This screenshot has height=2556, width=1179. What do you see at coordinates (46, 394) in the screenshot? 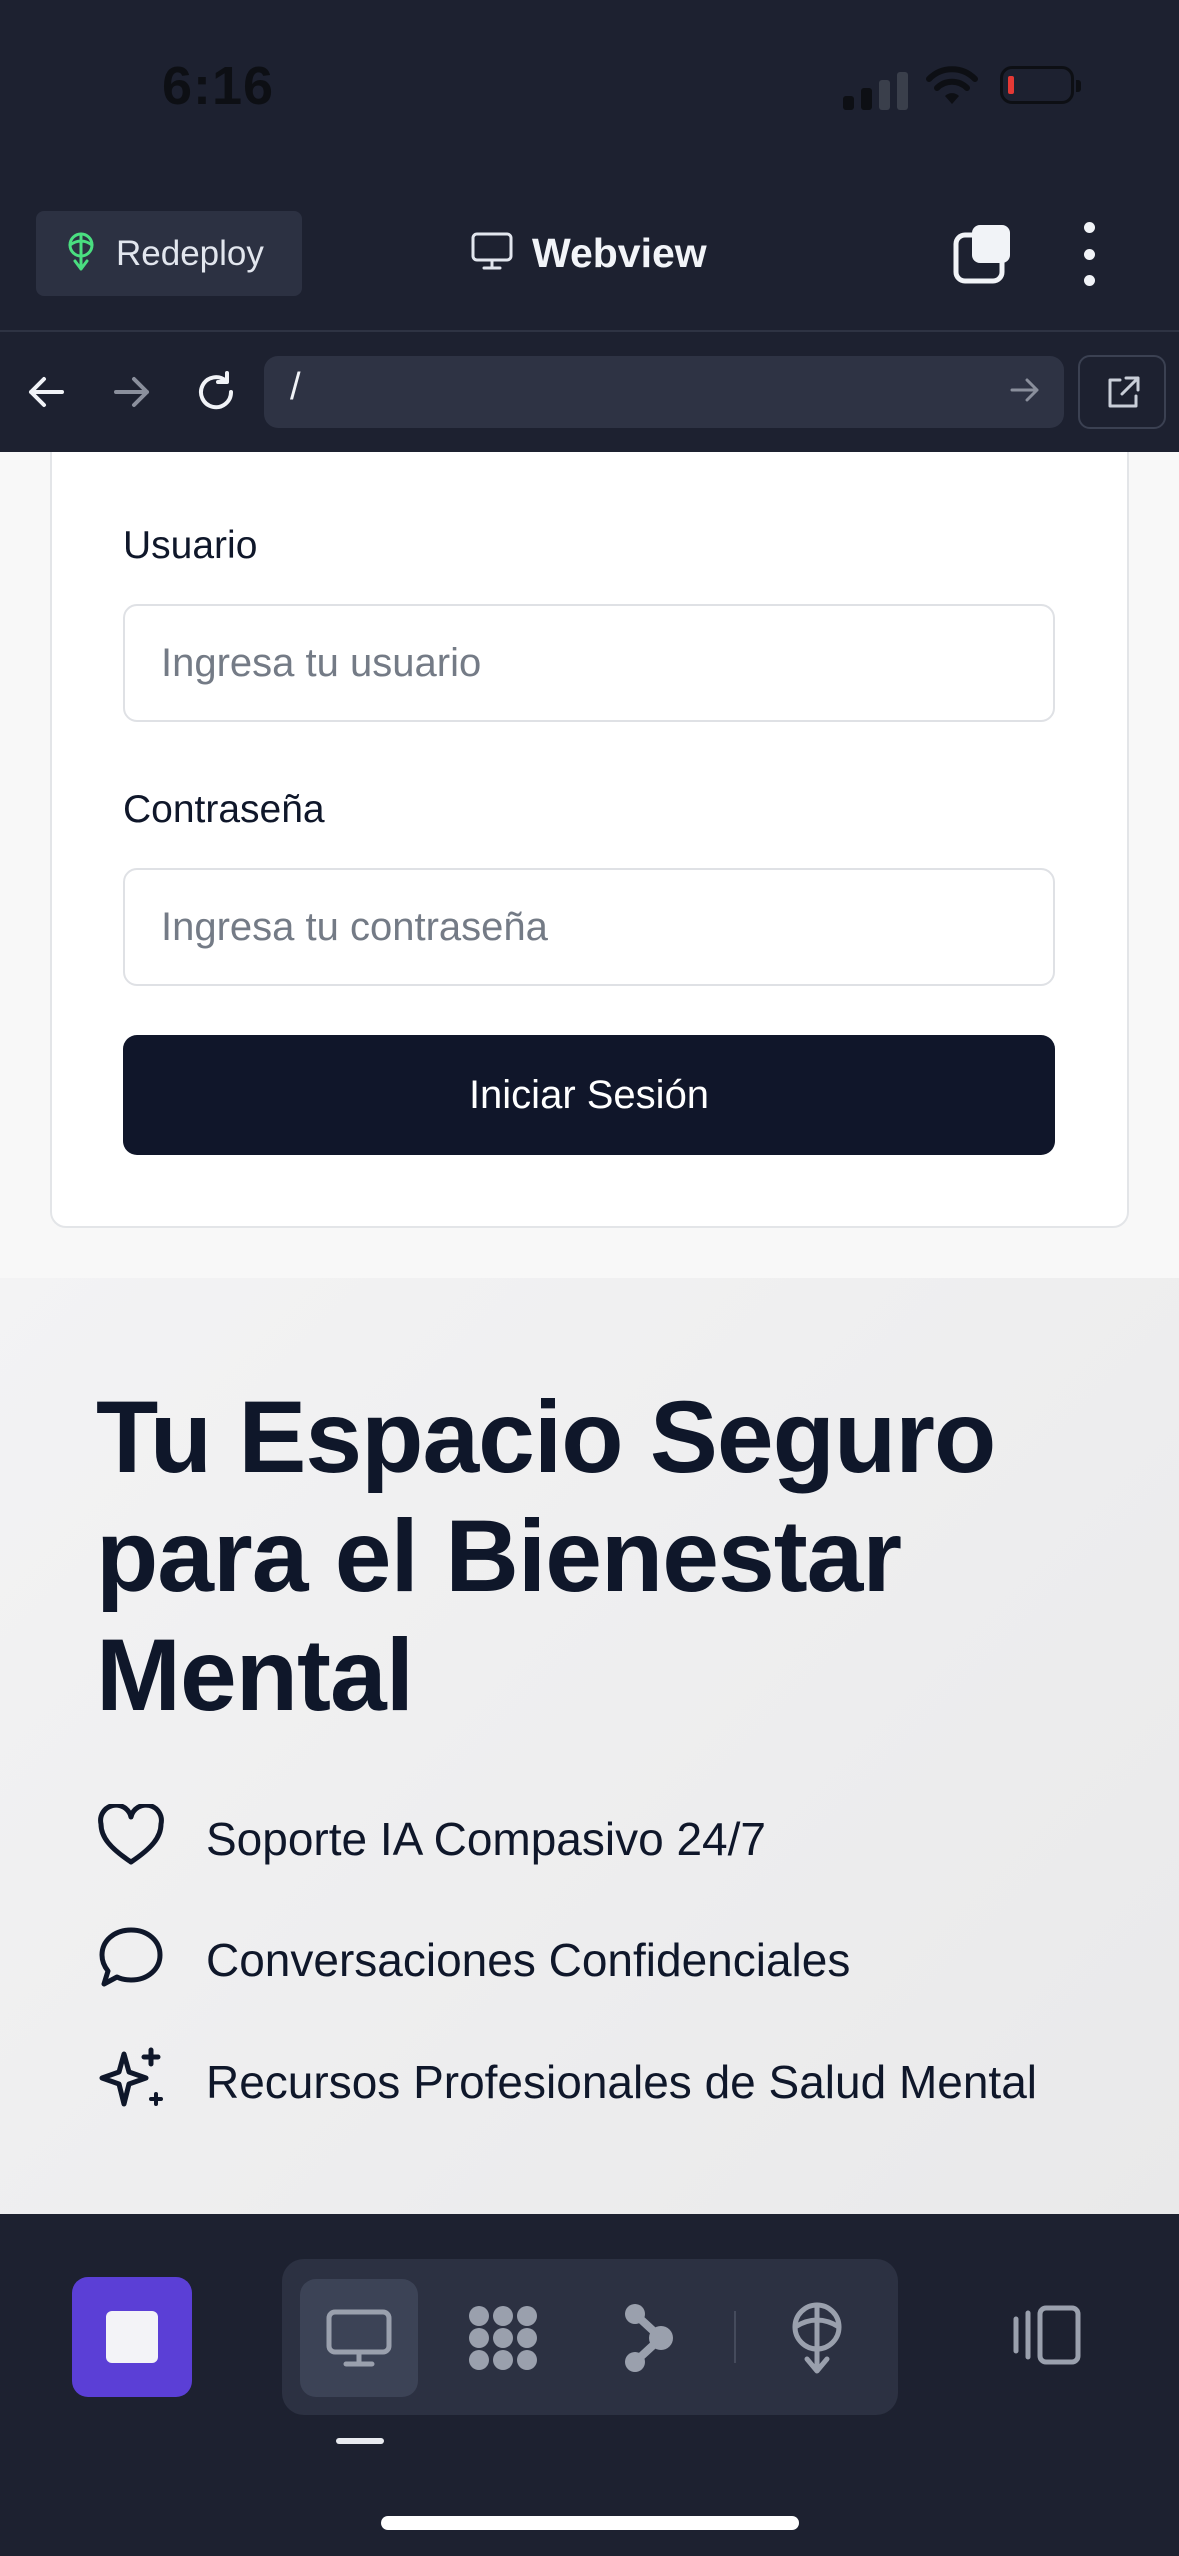
I see `back-arrow-icon` at bounding box center [46, 394].